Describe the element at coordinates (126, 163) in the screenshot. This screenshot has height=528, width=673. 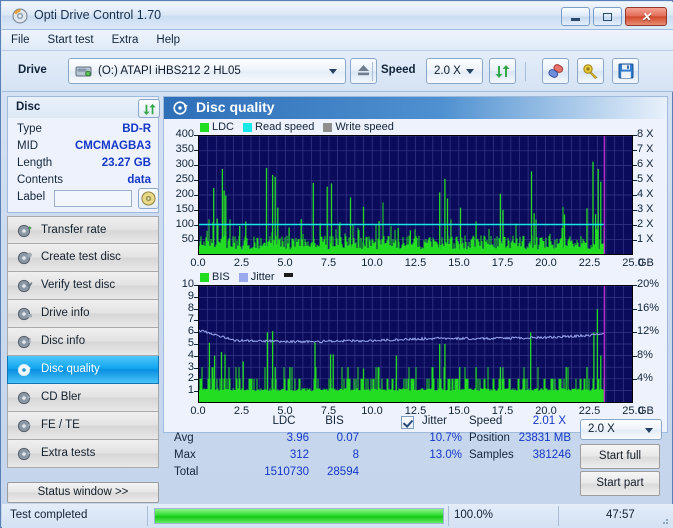
I see `disc-value: 23.27 GB` at that location.